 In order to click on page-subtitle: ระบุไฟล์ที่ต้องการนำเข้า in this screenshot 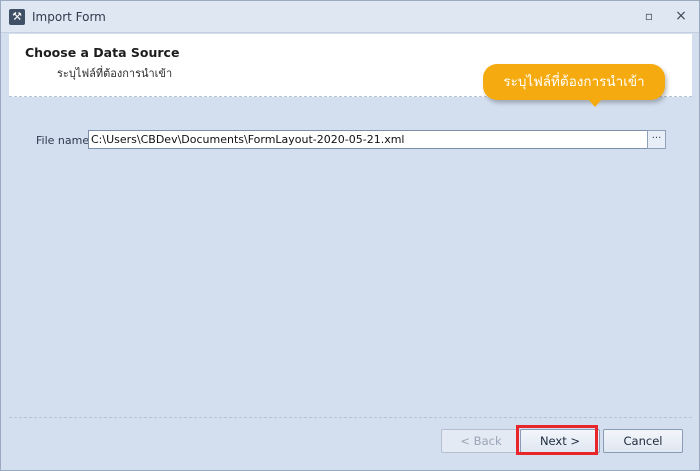, I will do `click(115, 73)`.